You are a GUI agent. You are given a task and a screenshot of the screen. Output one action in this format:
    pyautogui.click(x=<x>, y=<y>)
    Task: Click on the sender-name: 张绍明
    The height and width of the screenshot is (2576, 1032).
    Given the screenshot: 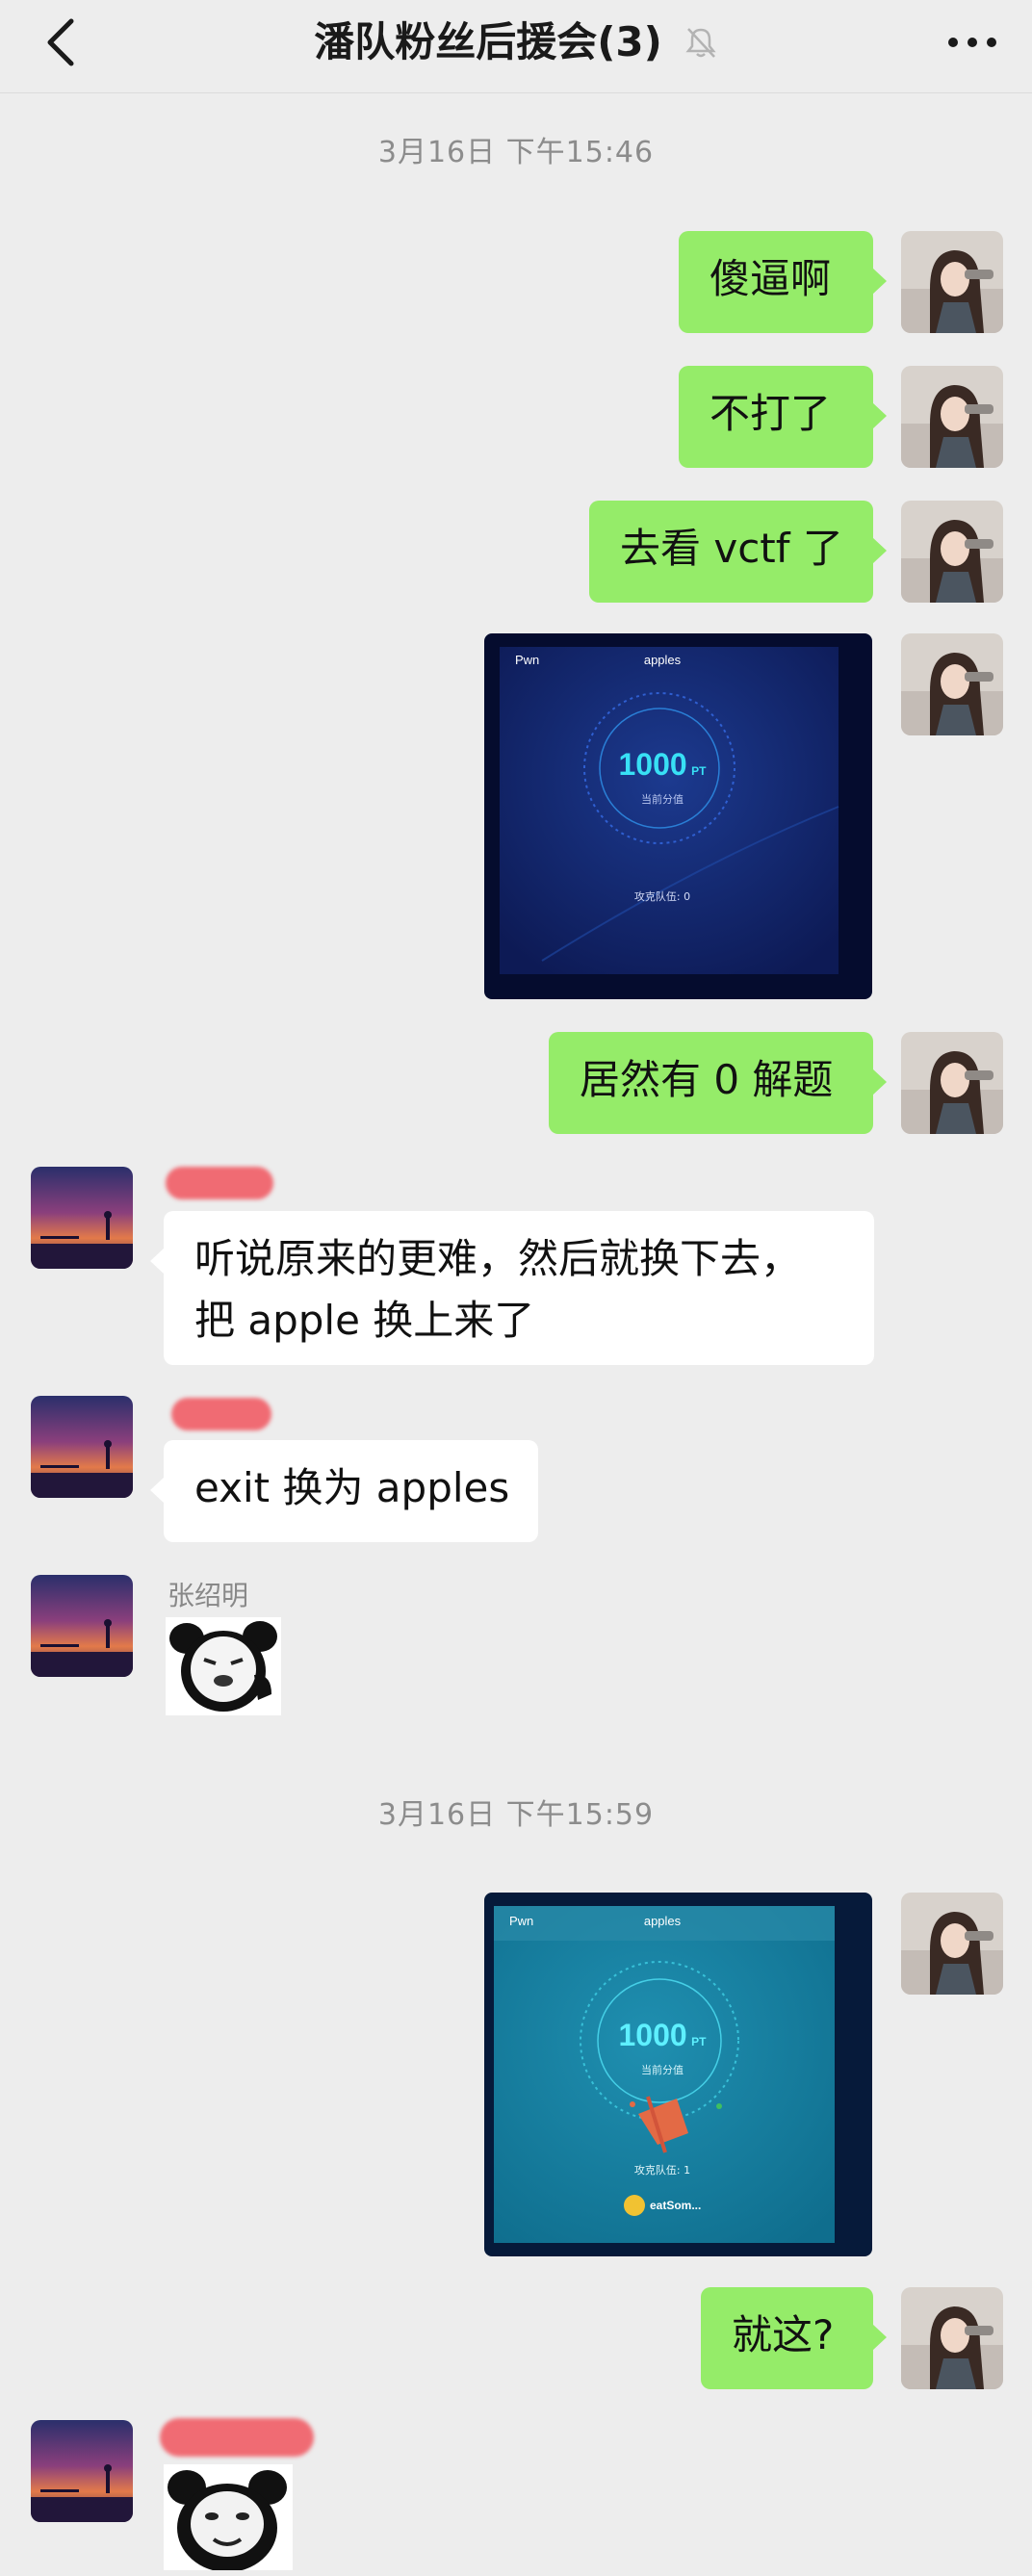 What is the action you would take?
    pyautogui.click(x=208, y=1595)
    